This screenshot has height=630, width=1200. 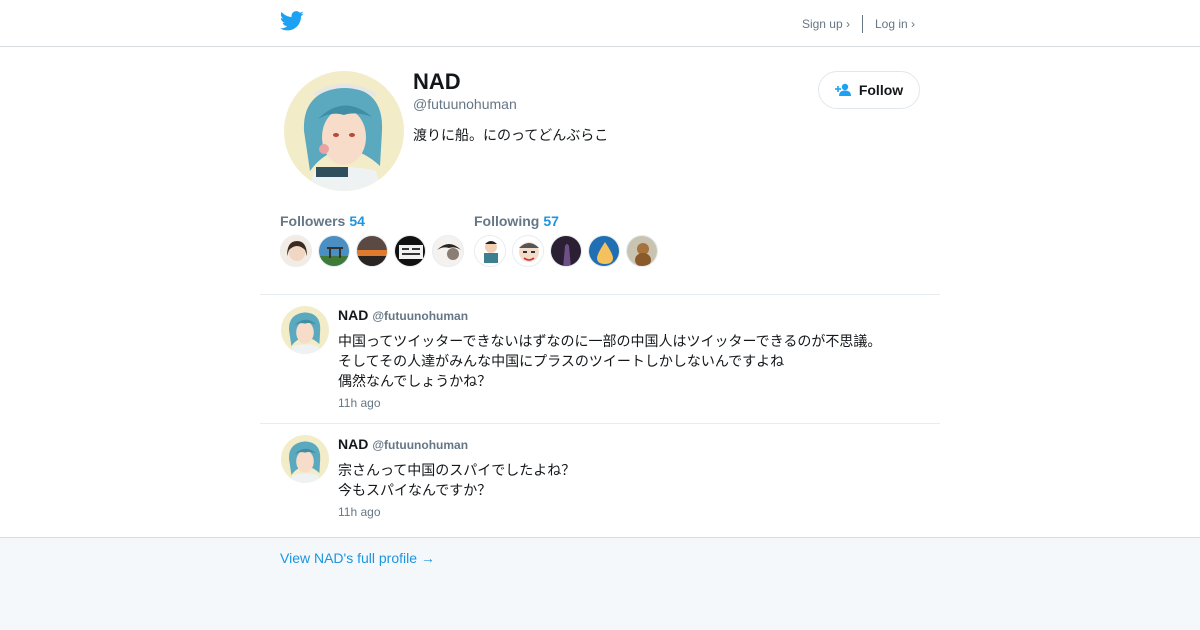 I want to click on profile-avatar-image, so click(x=344, y=131).